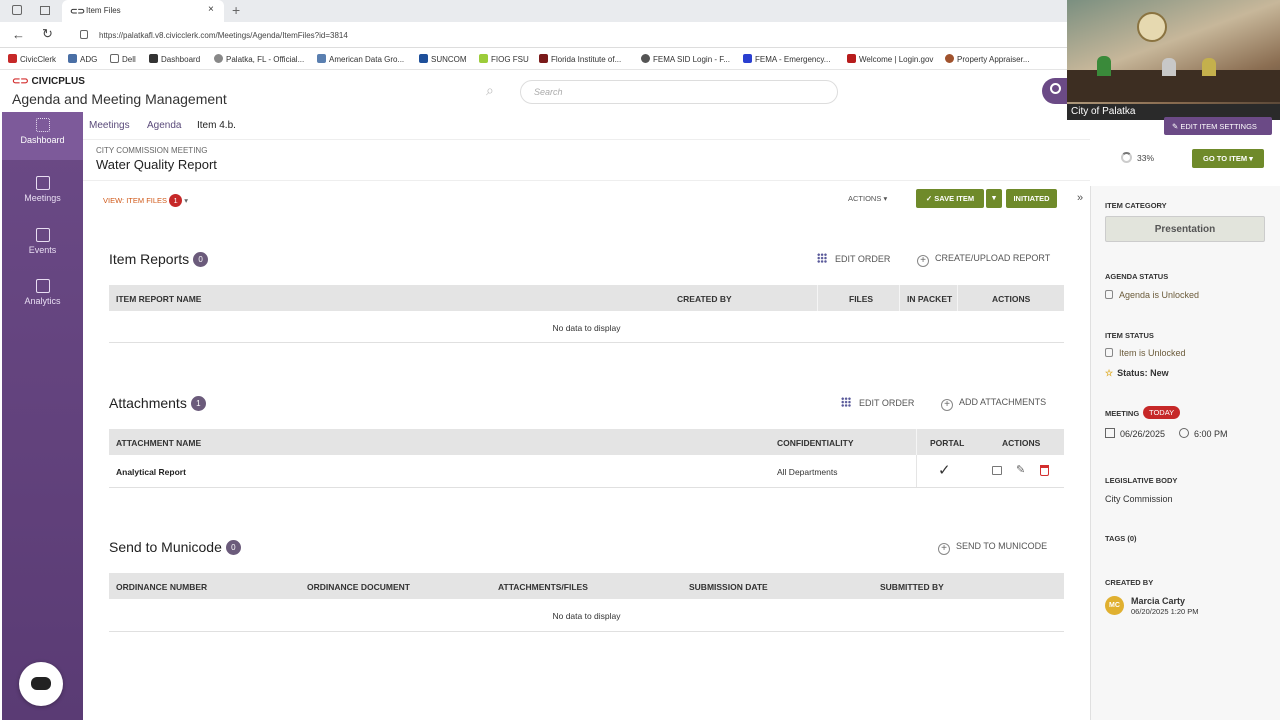 The height and width of the screenshot is (720, 1280). I want to click on bookmark-item: FIOG FSU, so click(504, 59).